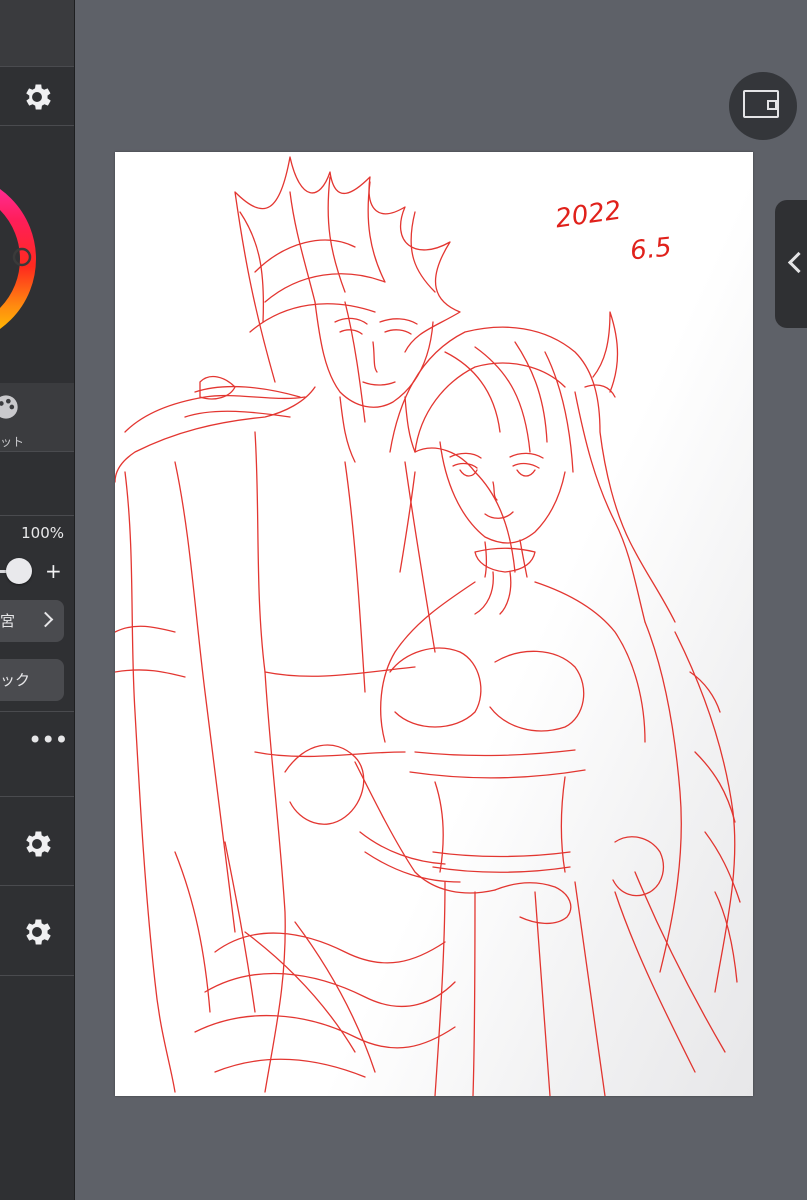  I want to click on side-panel: ット 100% + 宮 ック •••, so click(37, 600).